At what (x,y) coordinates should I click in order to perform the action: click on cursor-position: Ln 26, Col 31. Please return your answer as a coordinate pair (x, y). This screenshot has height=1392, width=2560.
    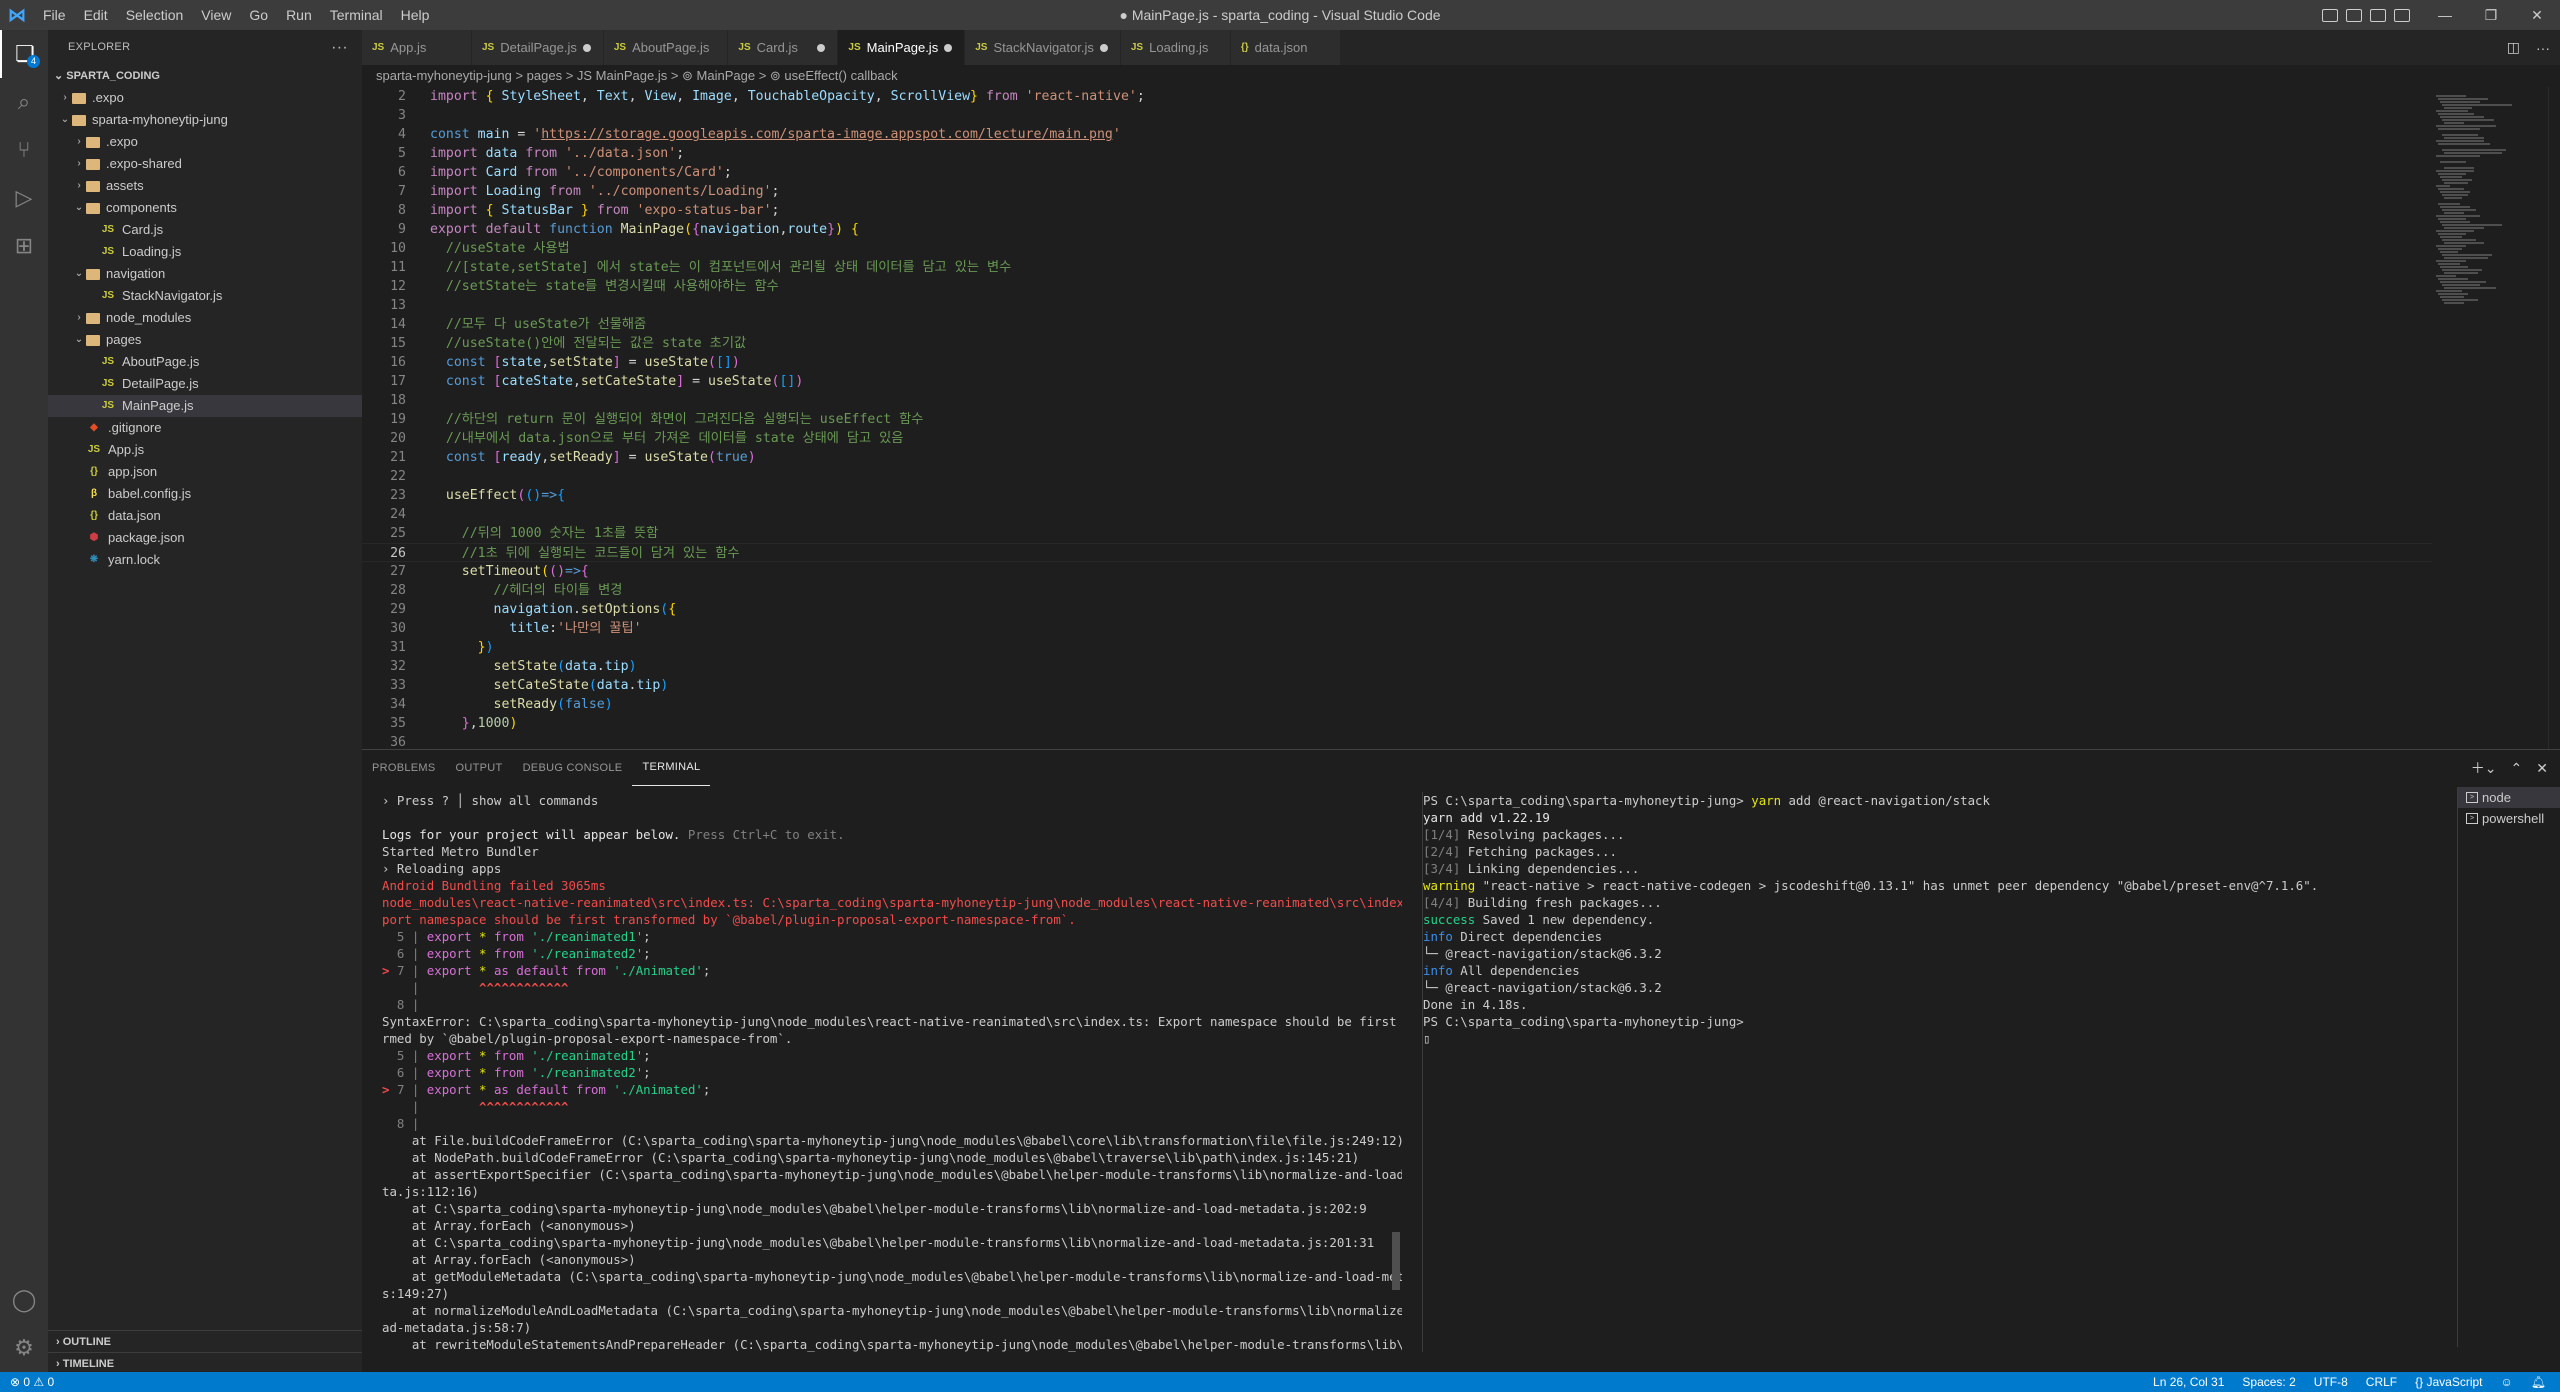
    Looking at the image, I should click on (2188, 1382).